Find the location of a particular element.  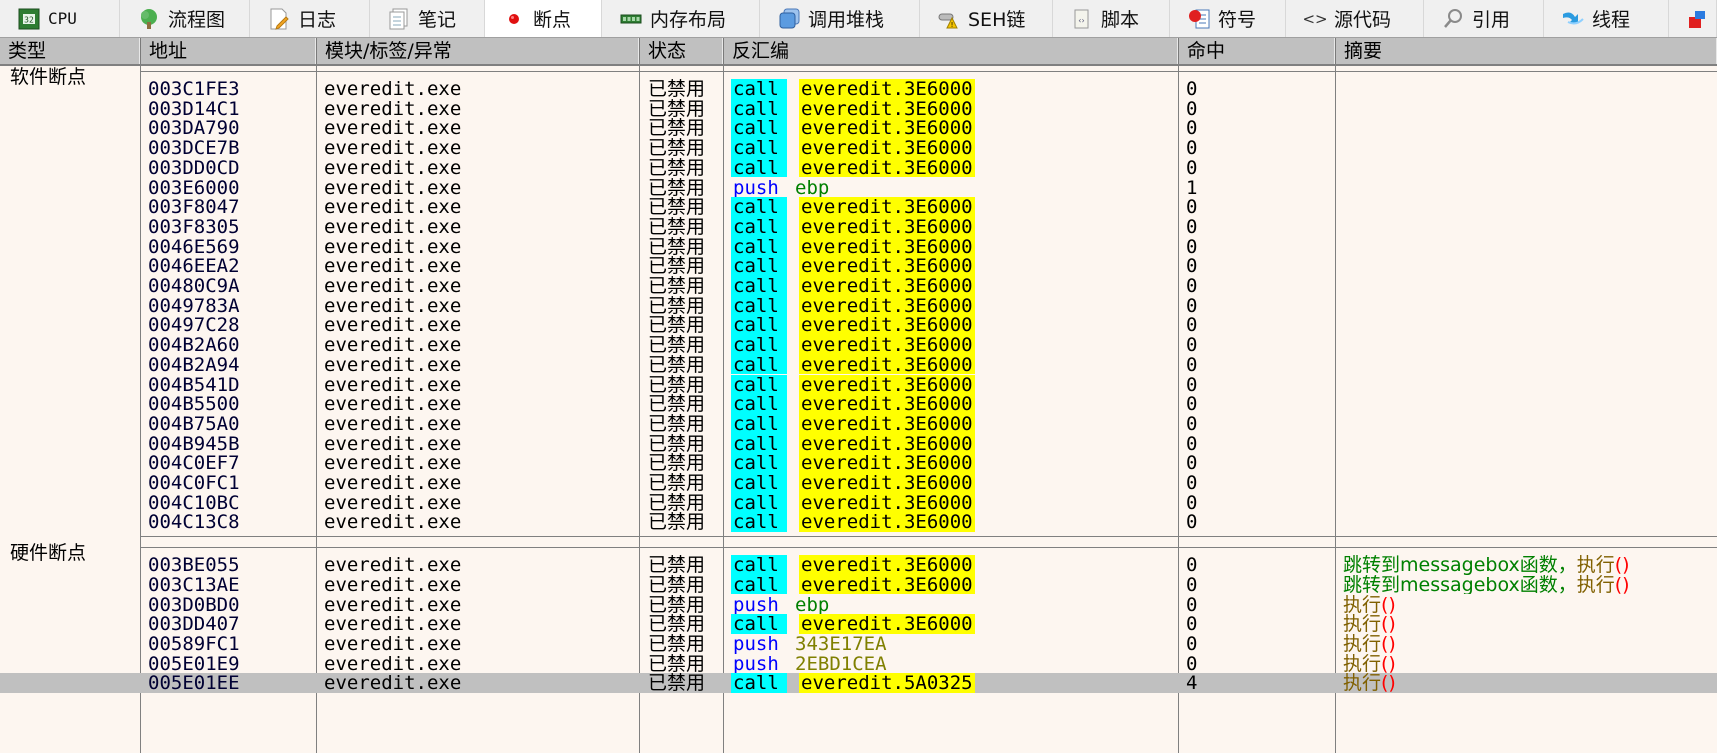

tab-threads: 线程 is located at coordinates (1606, 18).